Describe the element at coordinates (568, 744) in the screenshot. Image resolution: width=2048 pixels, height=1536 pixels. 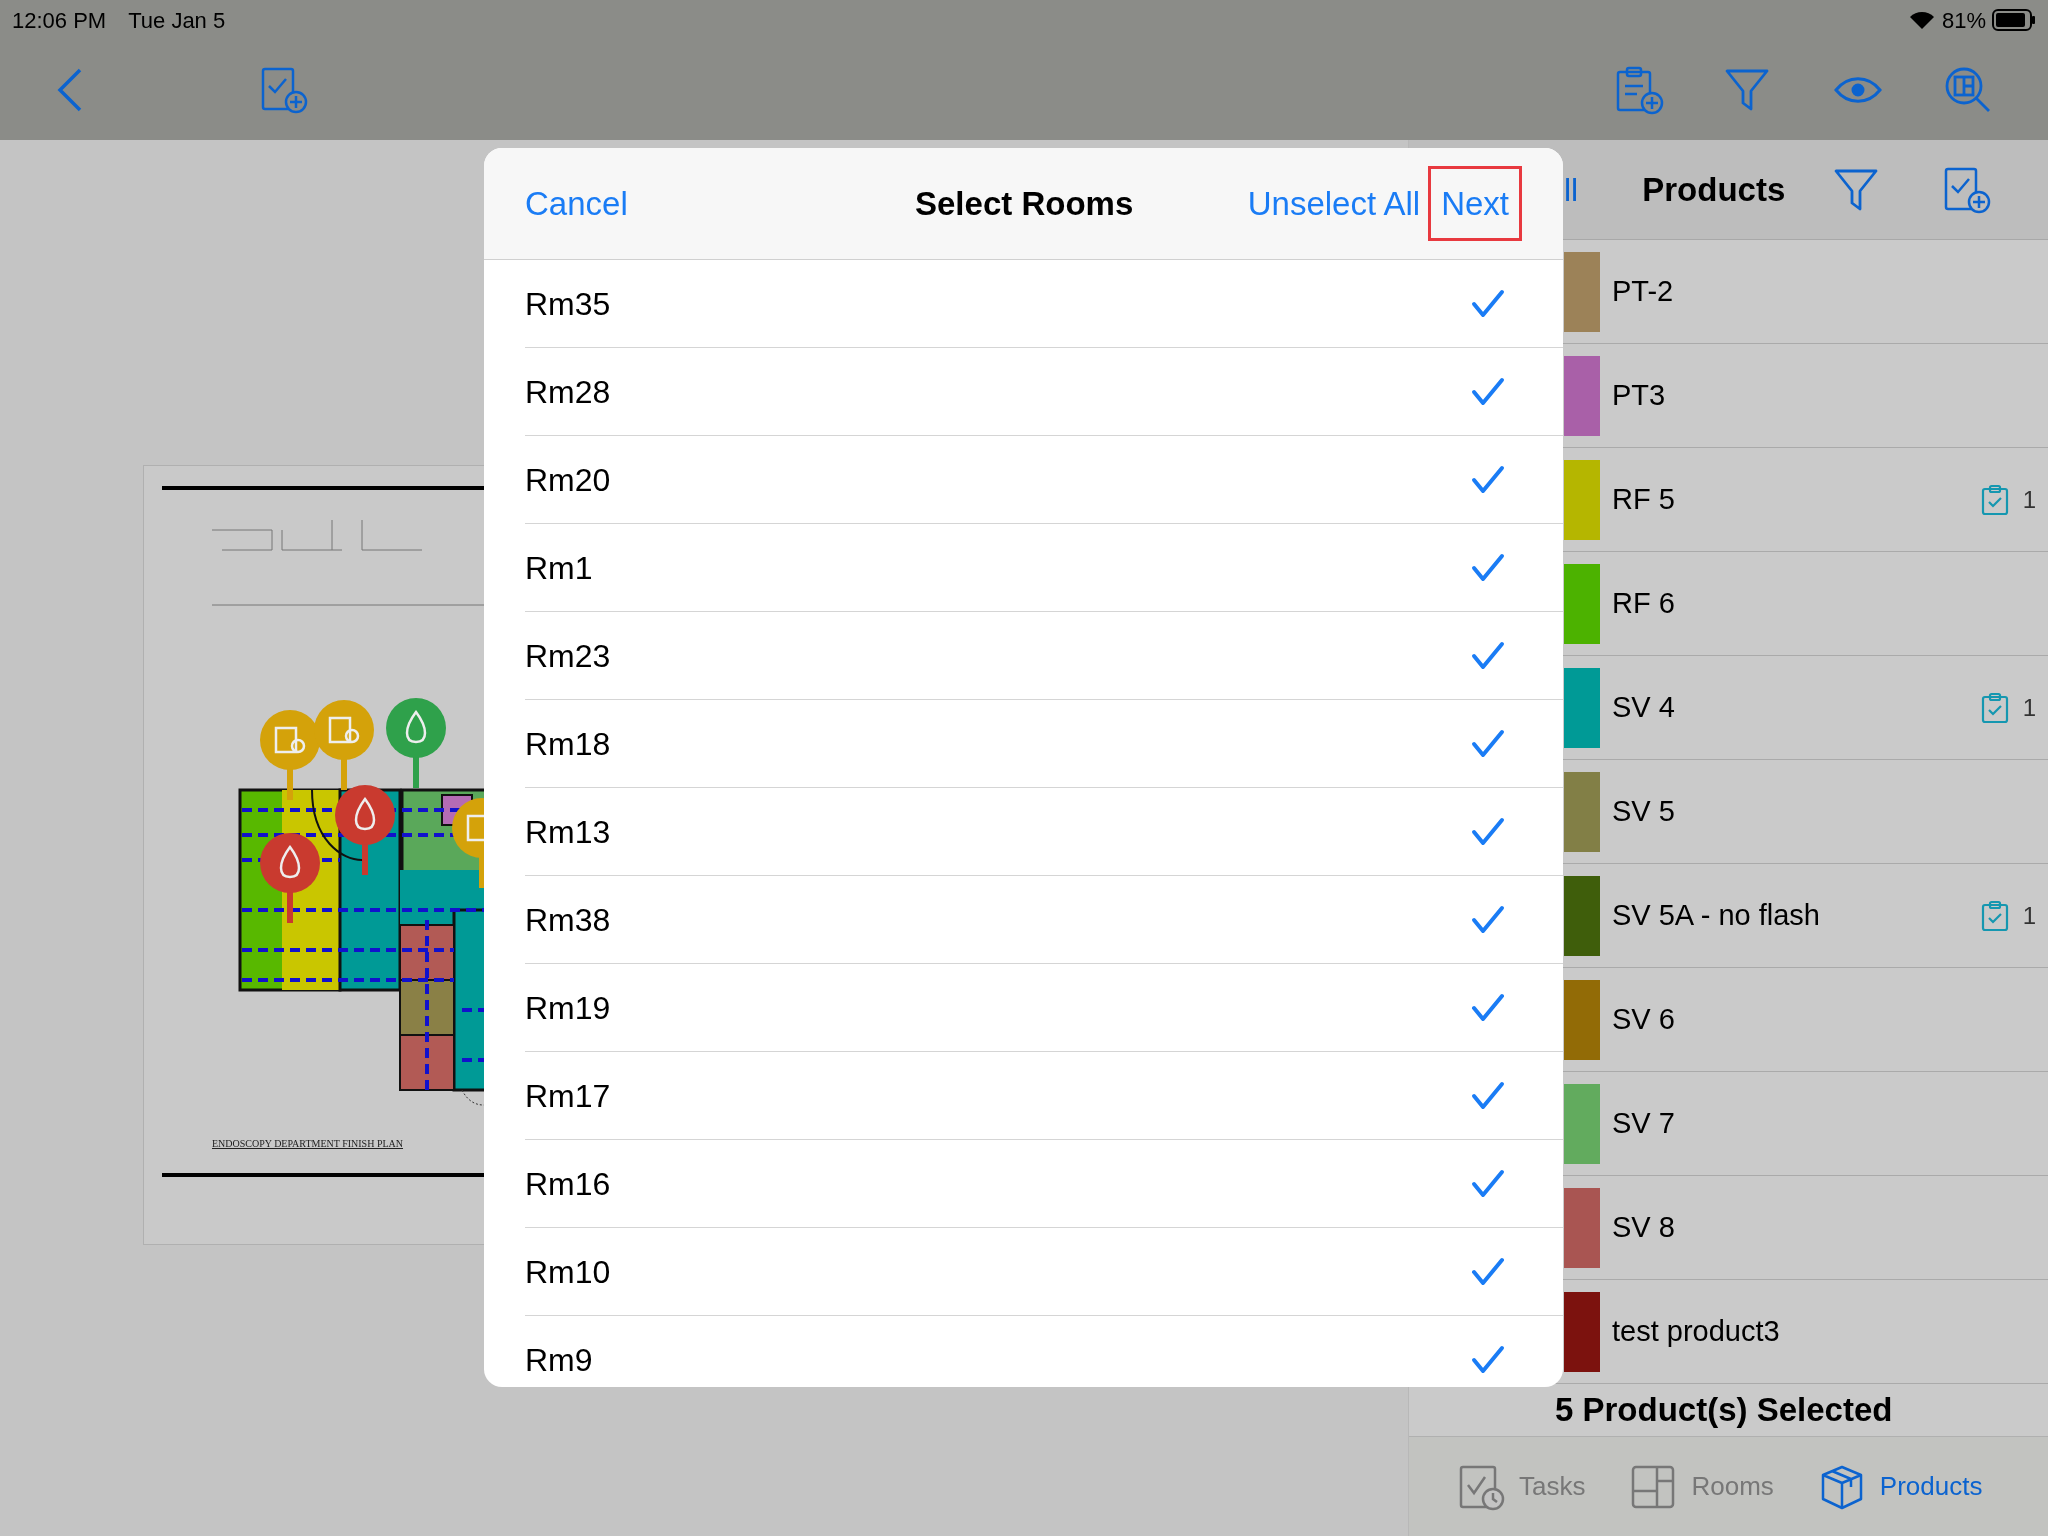
I see `room-name: Rm18` at that location.